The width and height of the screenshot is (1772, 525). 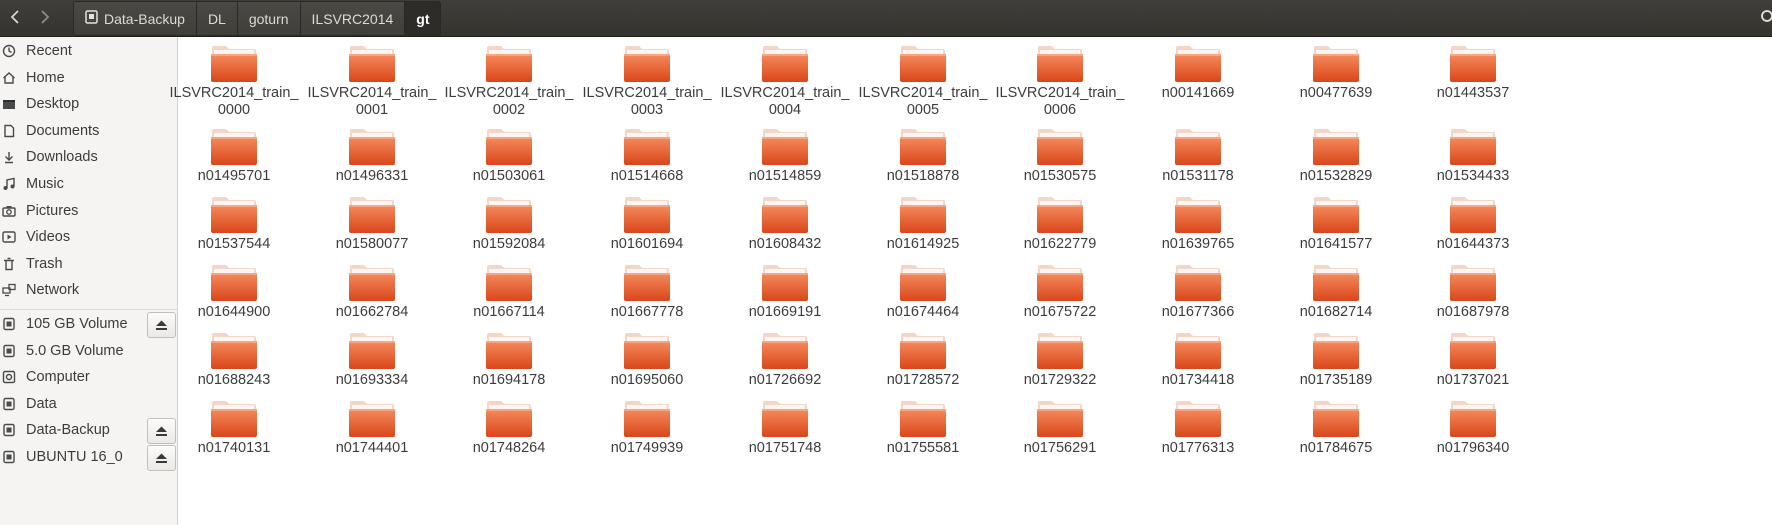 What do you see at coordinates (88, 211) in the screenshot?
I see `sidebar-item-pictures: Pictures` at bounding box center [88, 211].